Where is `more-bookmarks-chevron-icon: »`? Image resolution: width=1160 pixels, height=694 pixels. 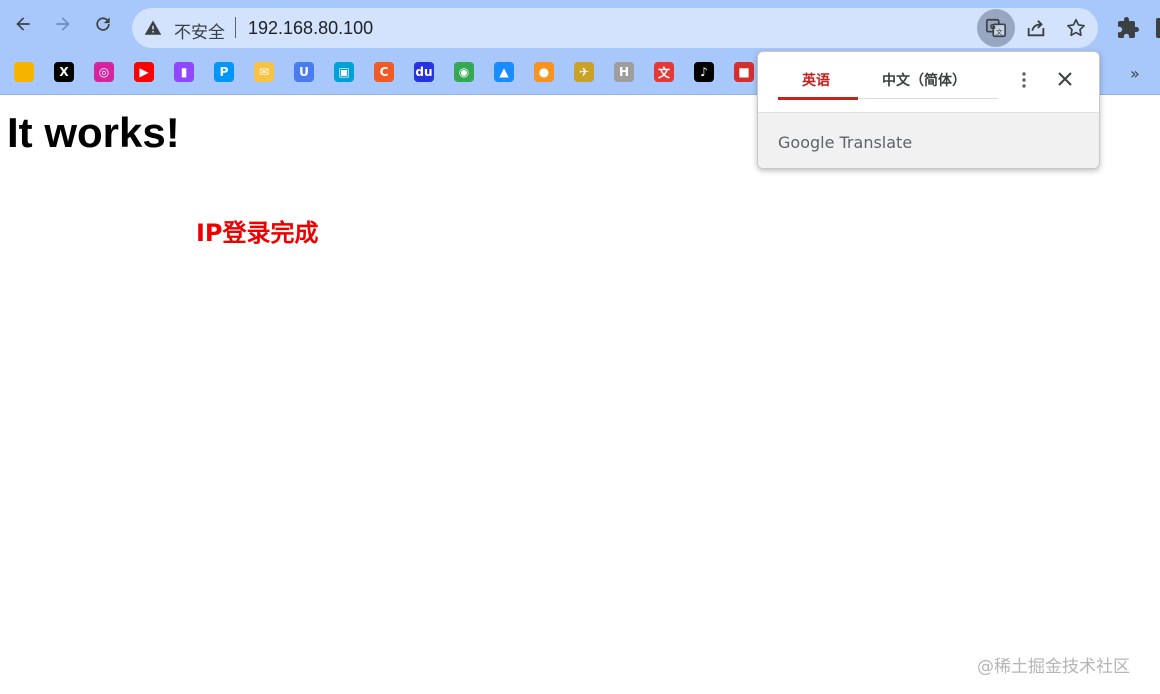
more-bookmarks-chevron-icon: » is located at coordinates (1135, 73).